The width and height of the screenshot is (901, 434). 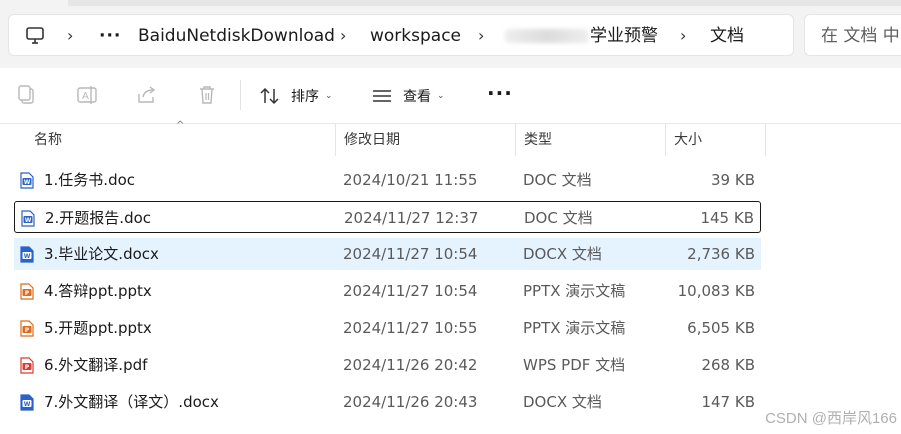 I want to click on file-name: 3.毕业论文.docx, so click(x=101, y=254).